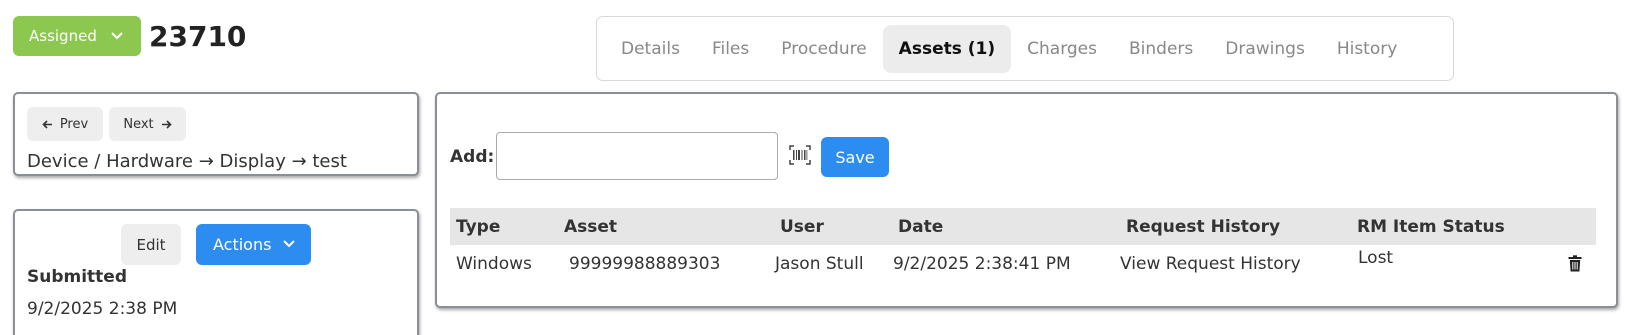 Image resolution: width=1630 pixels, height=335 pixels. I want to click on actions-label: Actions, so click(242, 244).